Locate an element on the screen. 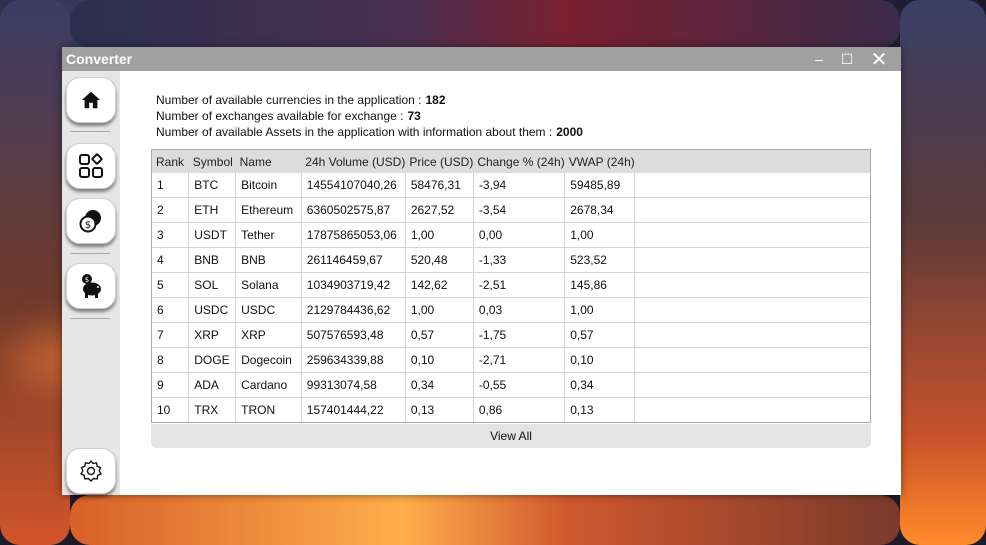 This screenshot has width=986, height=545. column-header-name: Name is located at coordinates (268, 161).